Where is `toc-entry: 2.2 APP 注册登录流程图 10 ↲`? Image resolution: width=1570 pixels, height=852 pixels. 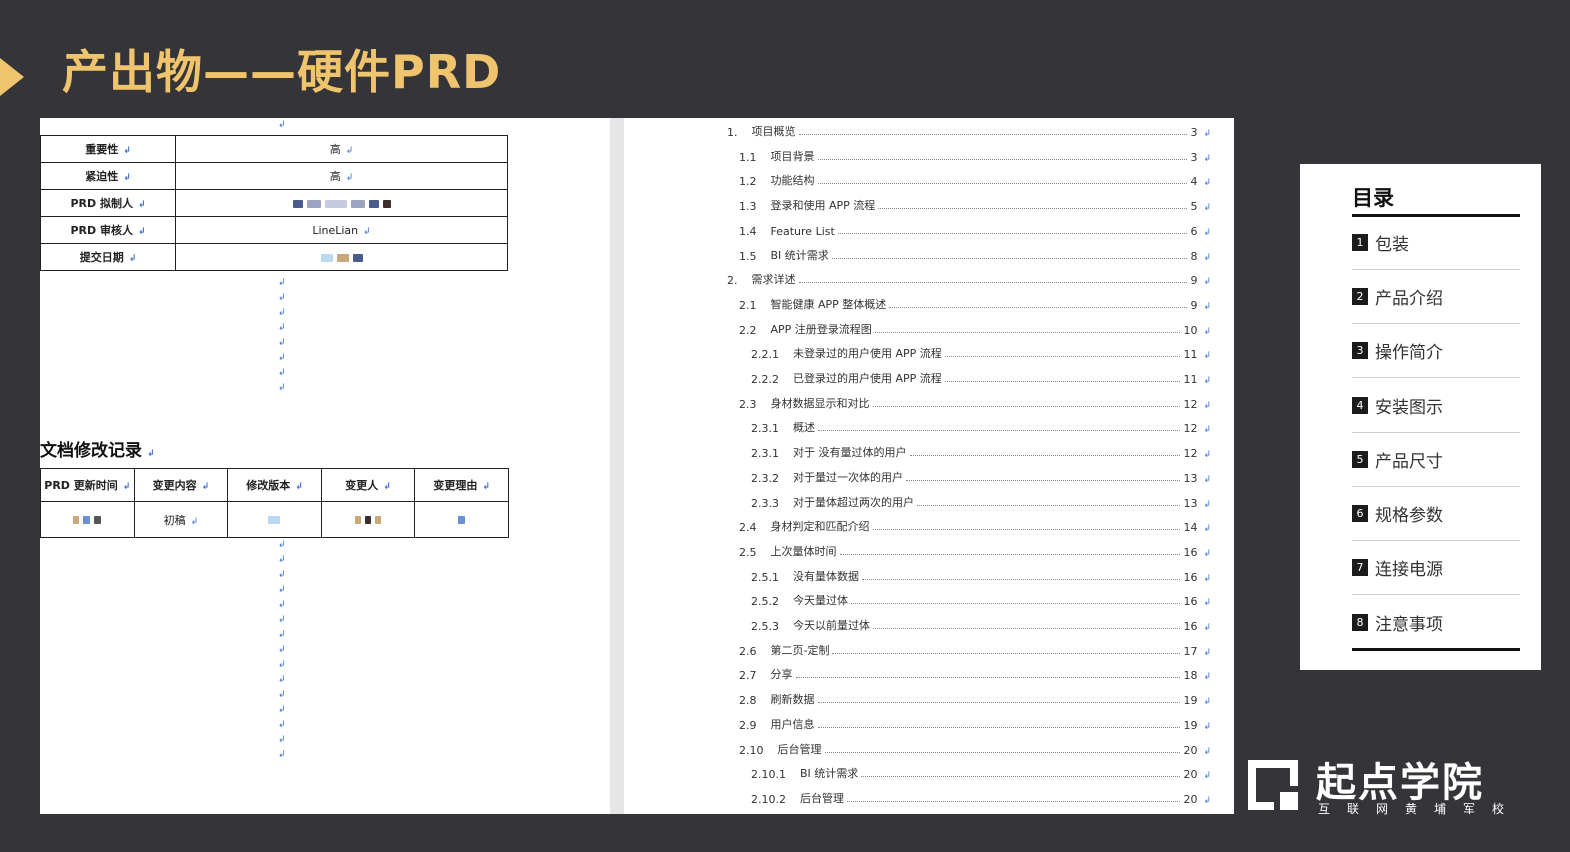 toc-entry: 2.2 APP 注册登录流程图 10 ↲ is located at coordinates (975, 329).